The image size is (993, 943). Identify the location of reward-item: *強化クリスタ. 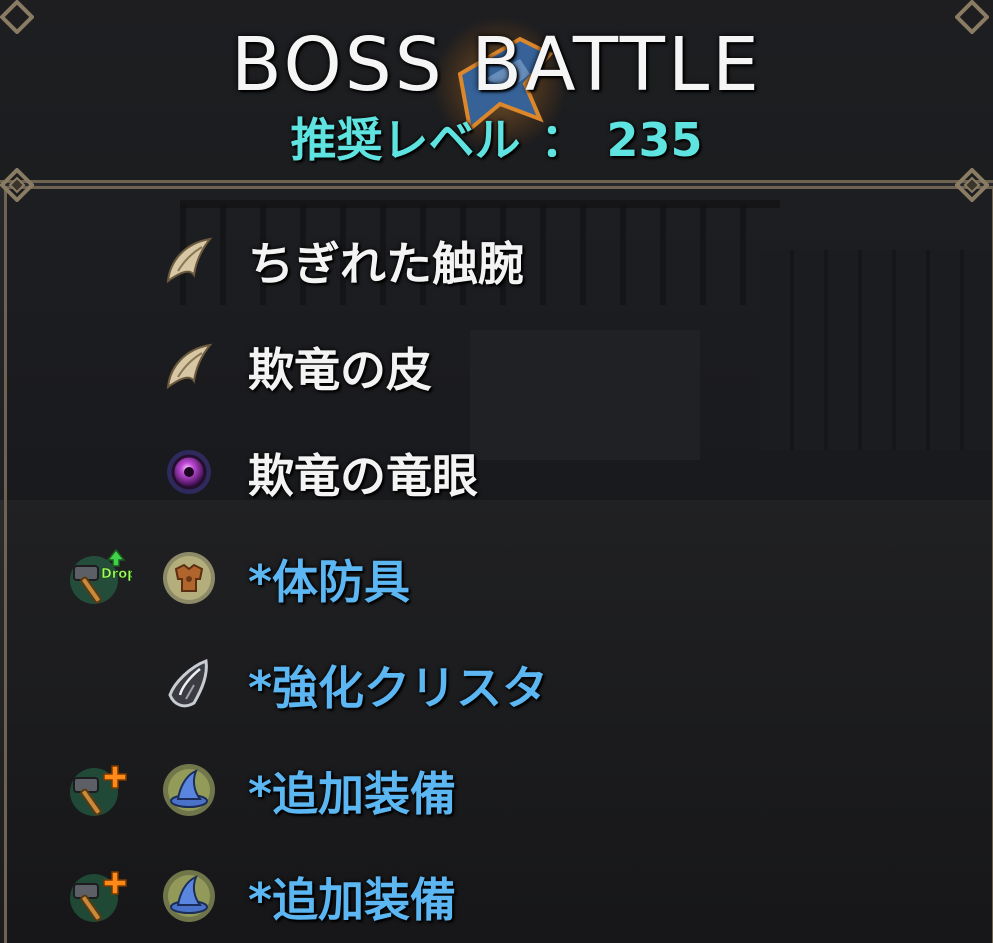
(496, 678).